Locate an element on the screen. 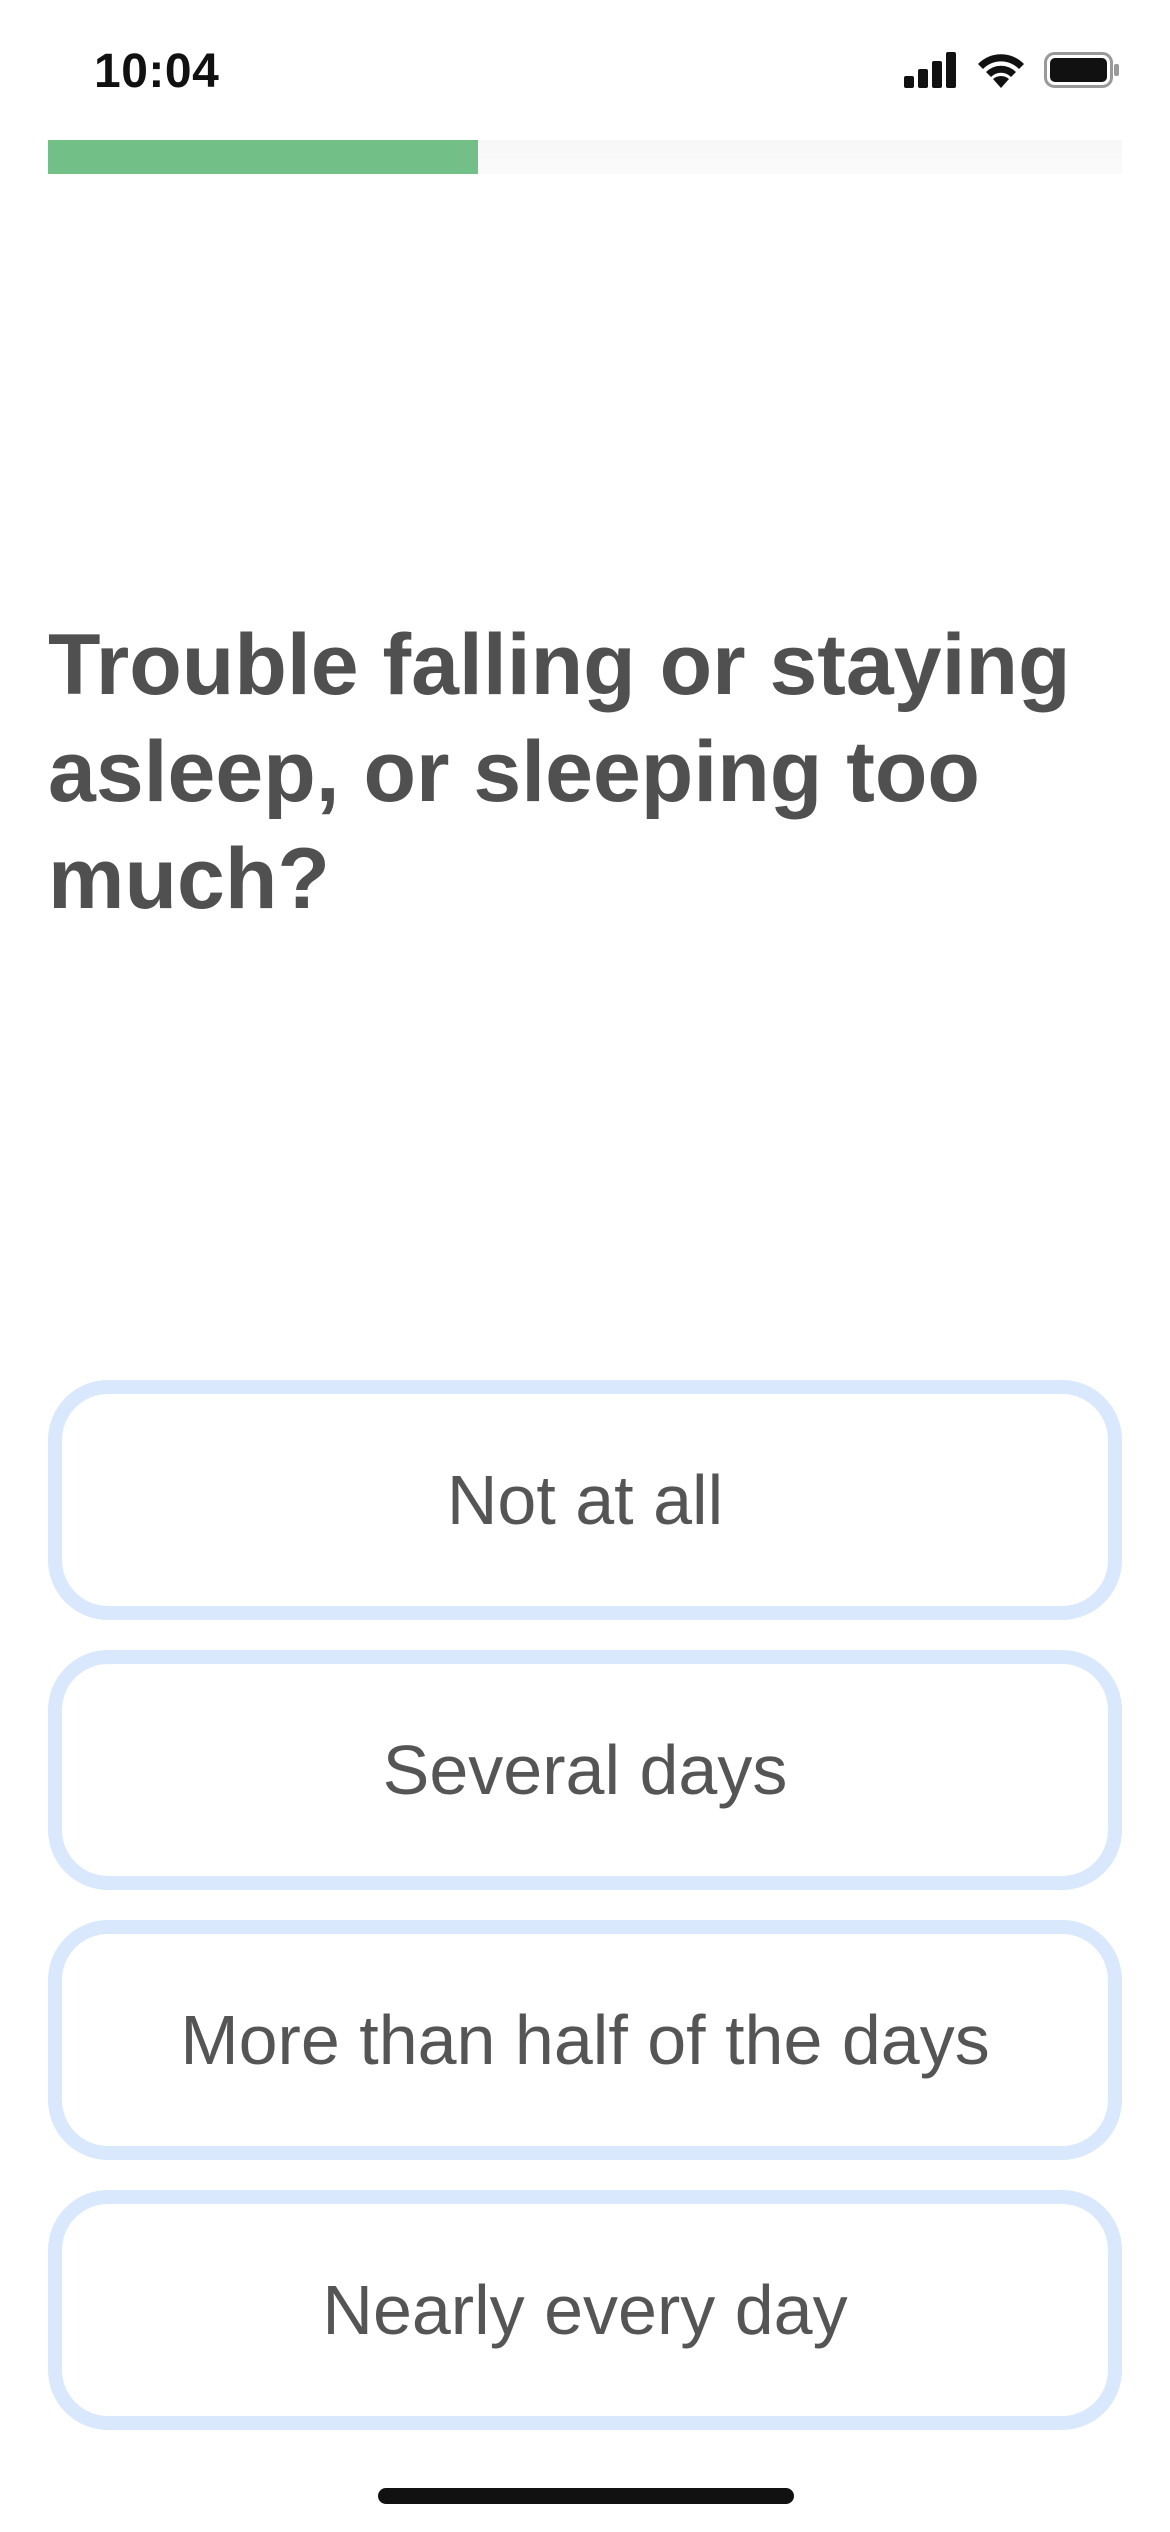 The width and height of the screenshot is (1170, 2532). option-not-at-all: Not at all is located at coordinates (585, 1500).